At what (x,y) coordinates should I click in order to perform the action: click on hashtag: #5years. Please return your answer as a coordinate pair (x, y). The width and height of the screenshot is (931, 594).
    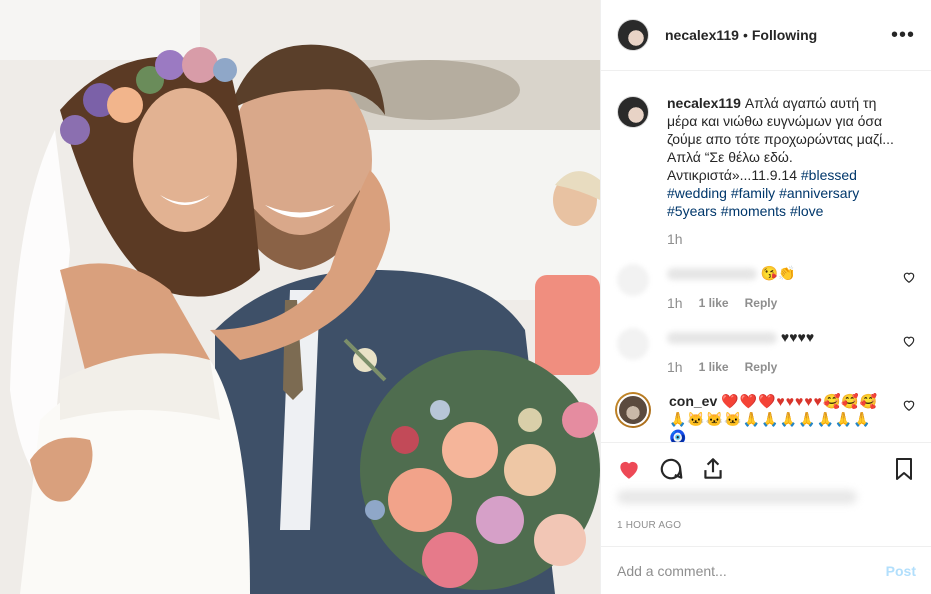
    Looking at the image, I should click on (692, 211).